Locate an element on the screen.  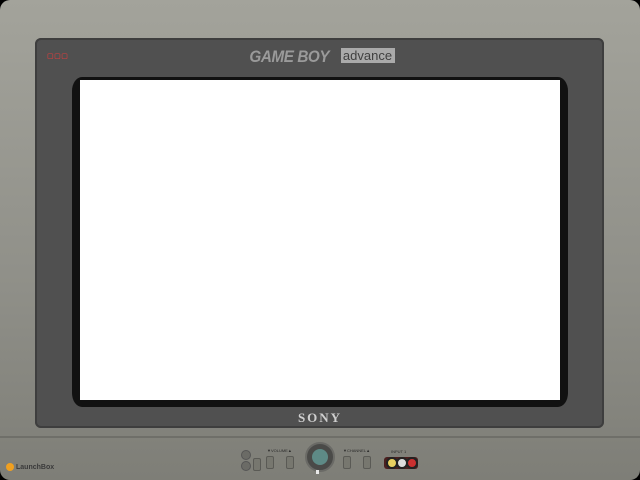
volume-label: ▼VOLUME▲ is located at coordinates (279, 450).